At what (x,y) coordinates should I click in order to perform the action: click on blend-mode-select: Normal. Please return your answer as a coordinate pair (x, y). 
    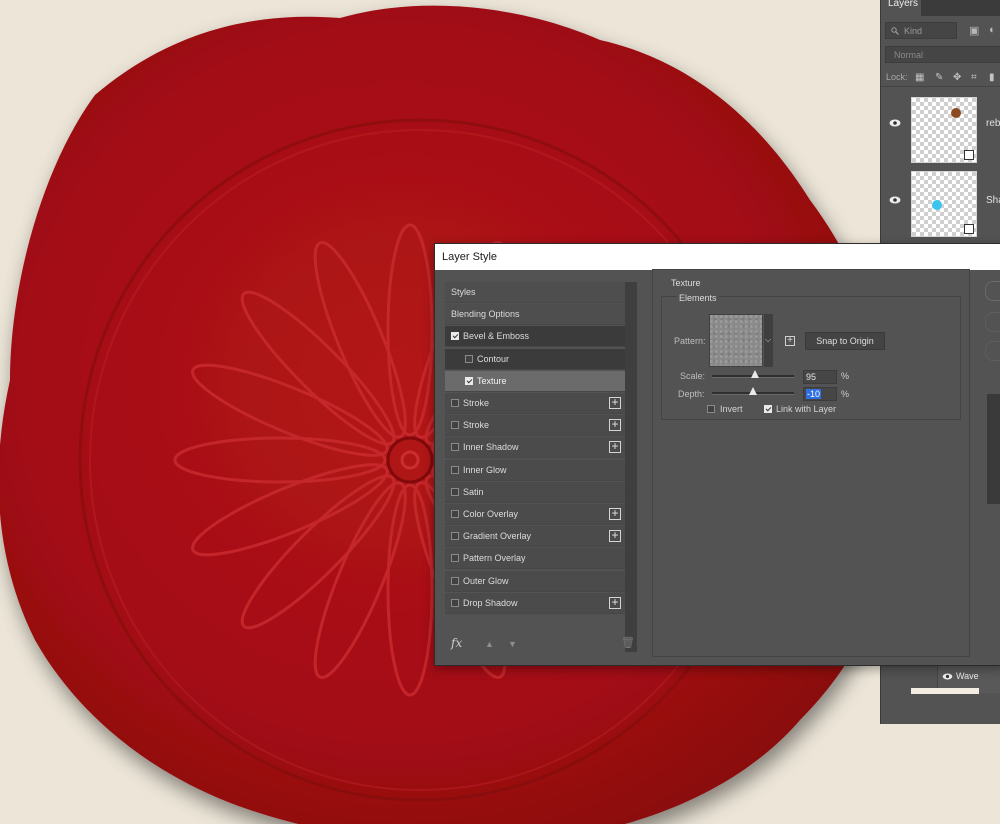
    Looking at the image, I should click on (942, 54).